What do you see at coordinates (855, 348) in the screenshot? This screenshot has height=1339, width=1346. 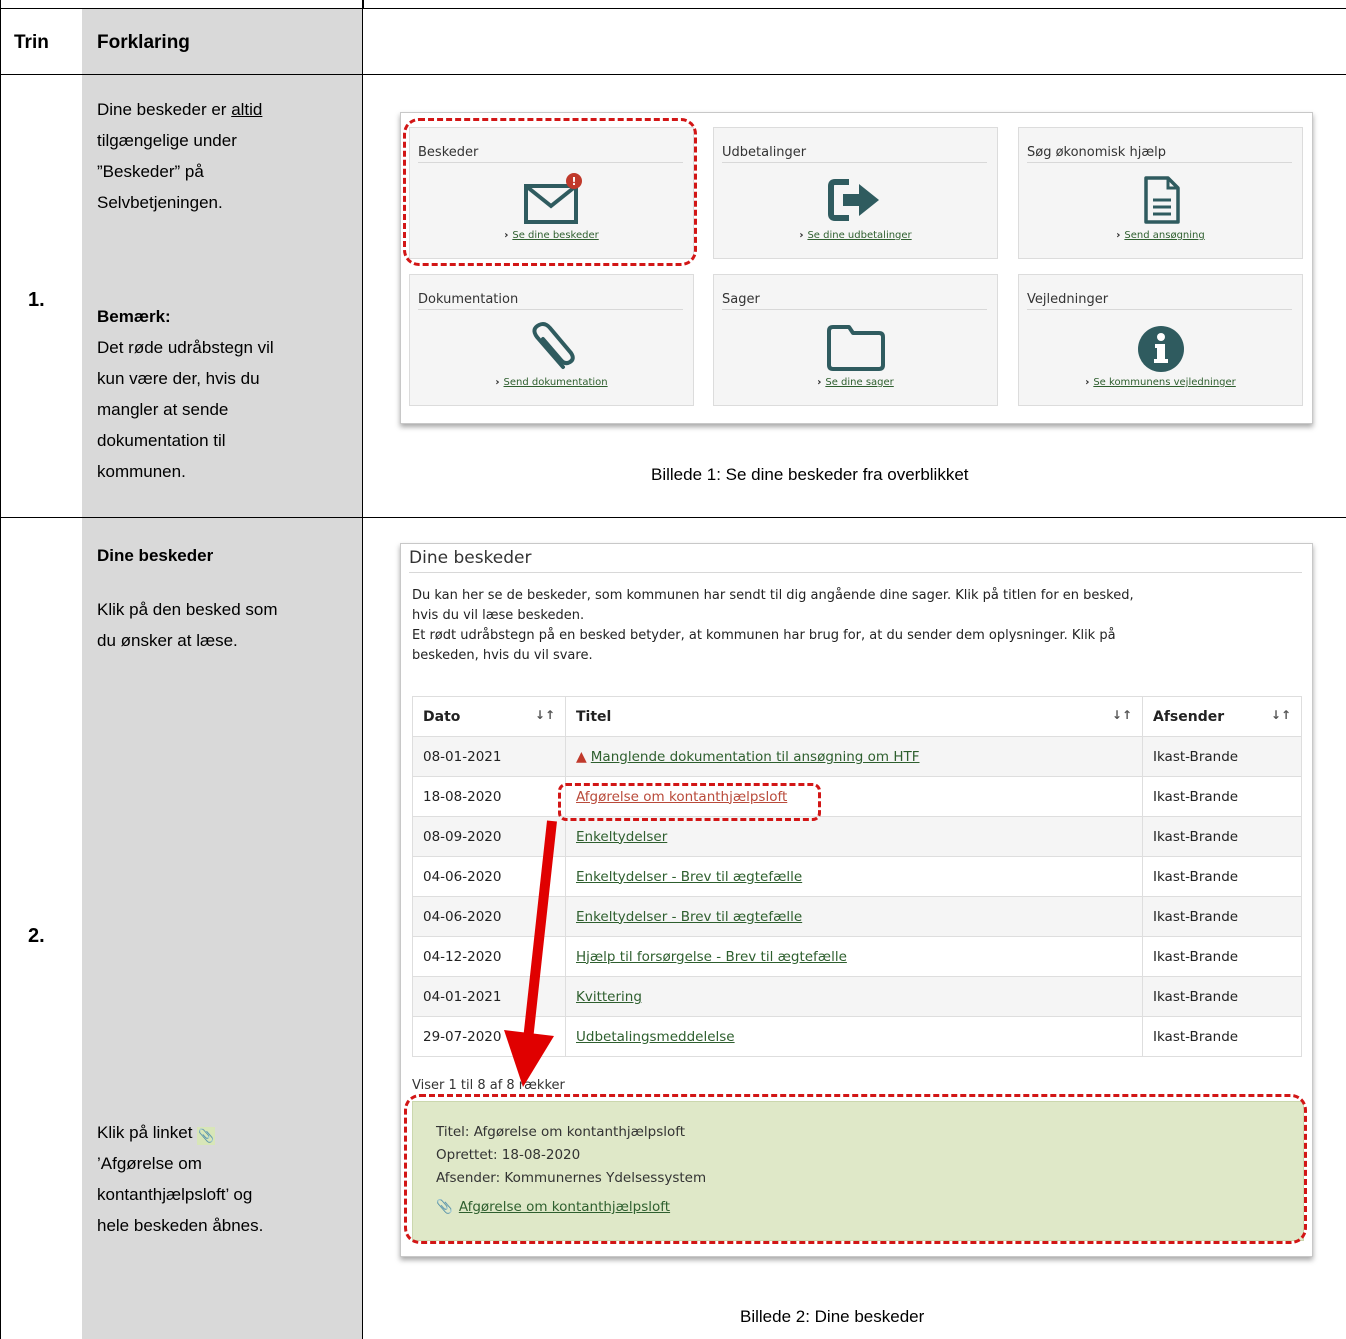 I see `folder-icon` at bounding box center [855, 348].